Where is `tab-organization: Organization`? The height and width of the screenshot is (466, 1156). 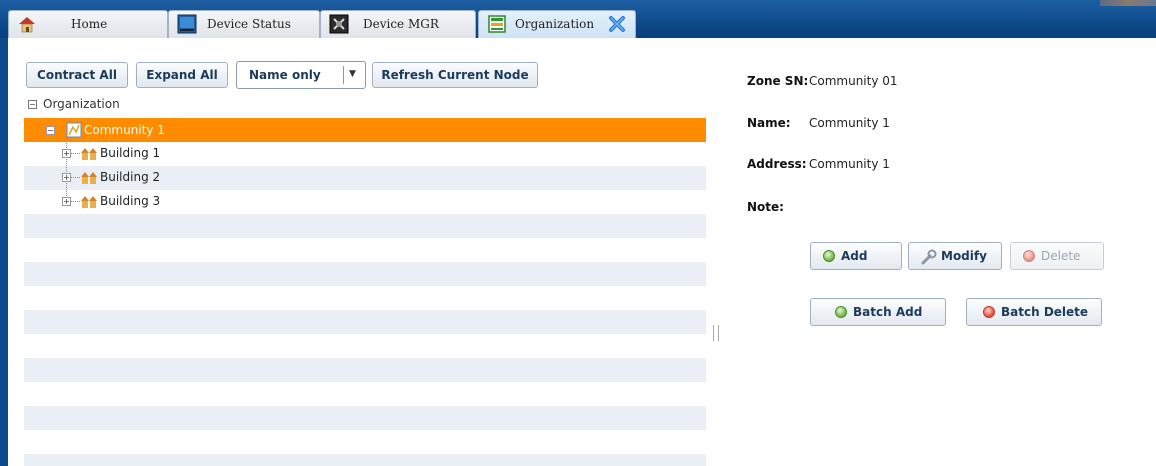
tab-organization: Organization is located at coordinates (557, 24).